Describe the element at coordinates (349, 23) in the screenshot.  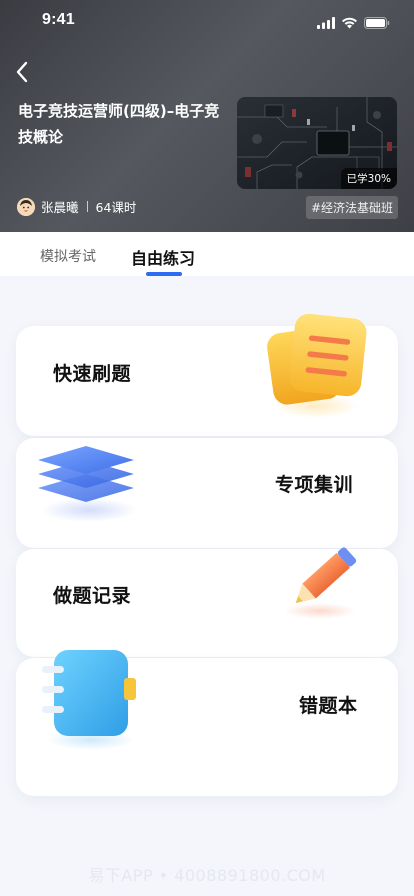
I see `wifi-icon` at that location.